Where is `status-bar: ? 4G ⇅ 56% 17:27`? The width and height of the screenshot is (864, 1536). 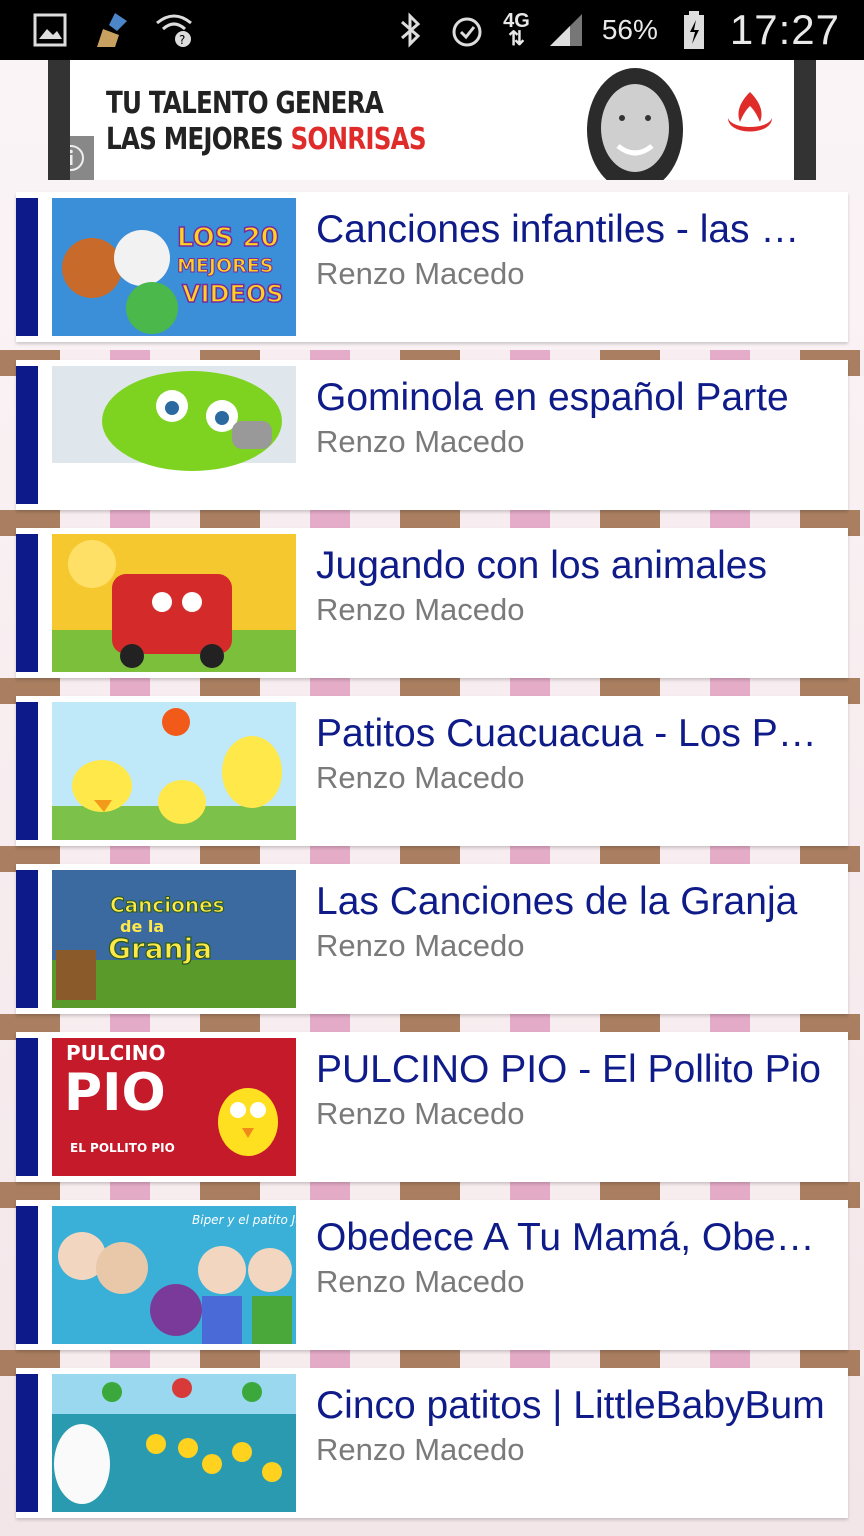
status-bar: ? 4G ⇅ 56% 17:27 is located at coordinates (432, 30).